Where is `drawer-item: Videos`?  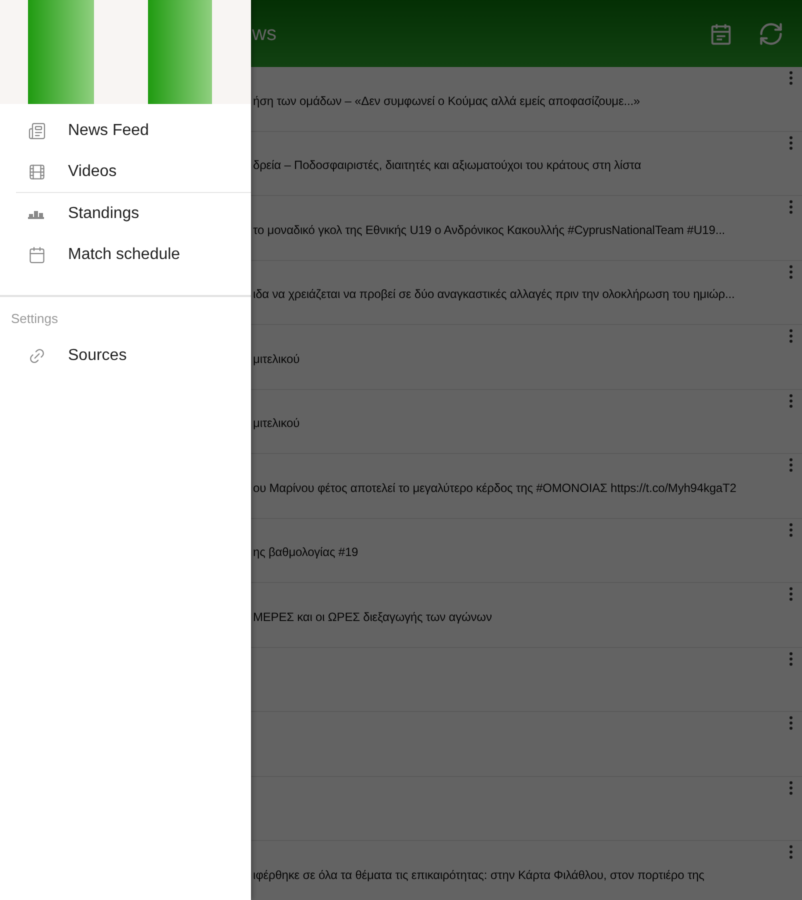
drawer-item: Videos is located at coordinates (125, 171).